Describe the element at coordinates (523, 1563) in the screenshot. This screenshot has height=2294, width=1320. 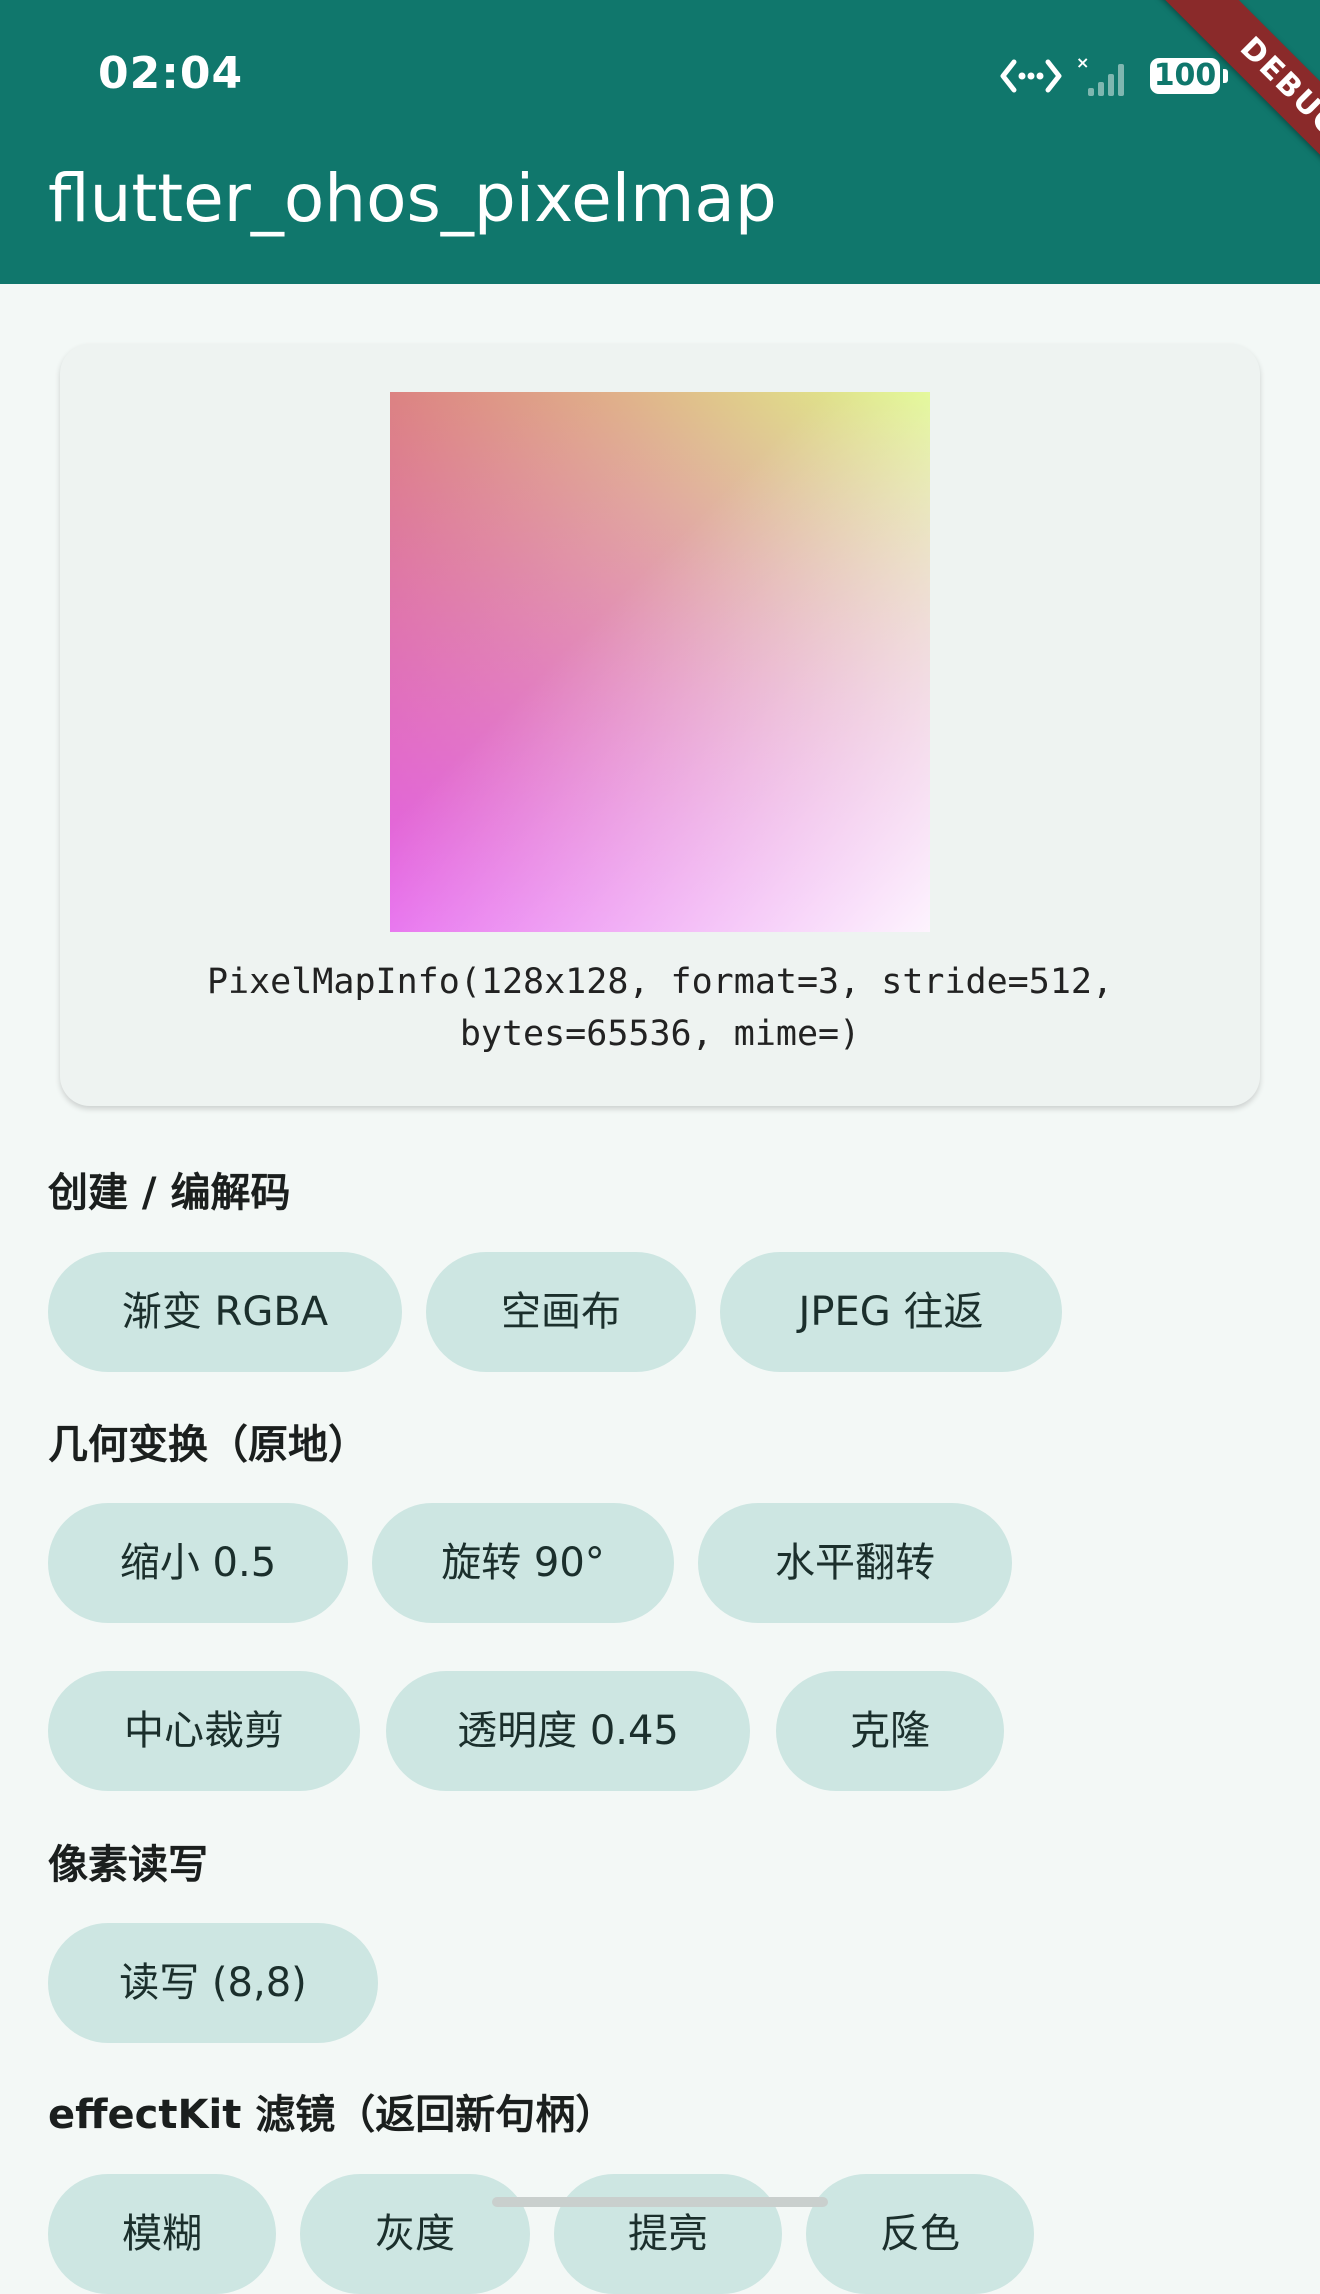
I see `rotate-90-button: 旋转 90°` at that location.